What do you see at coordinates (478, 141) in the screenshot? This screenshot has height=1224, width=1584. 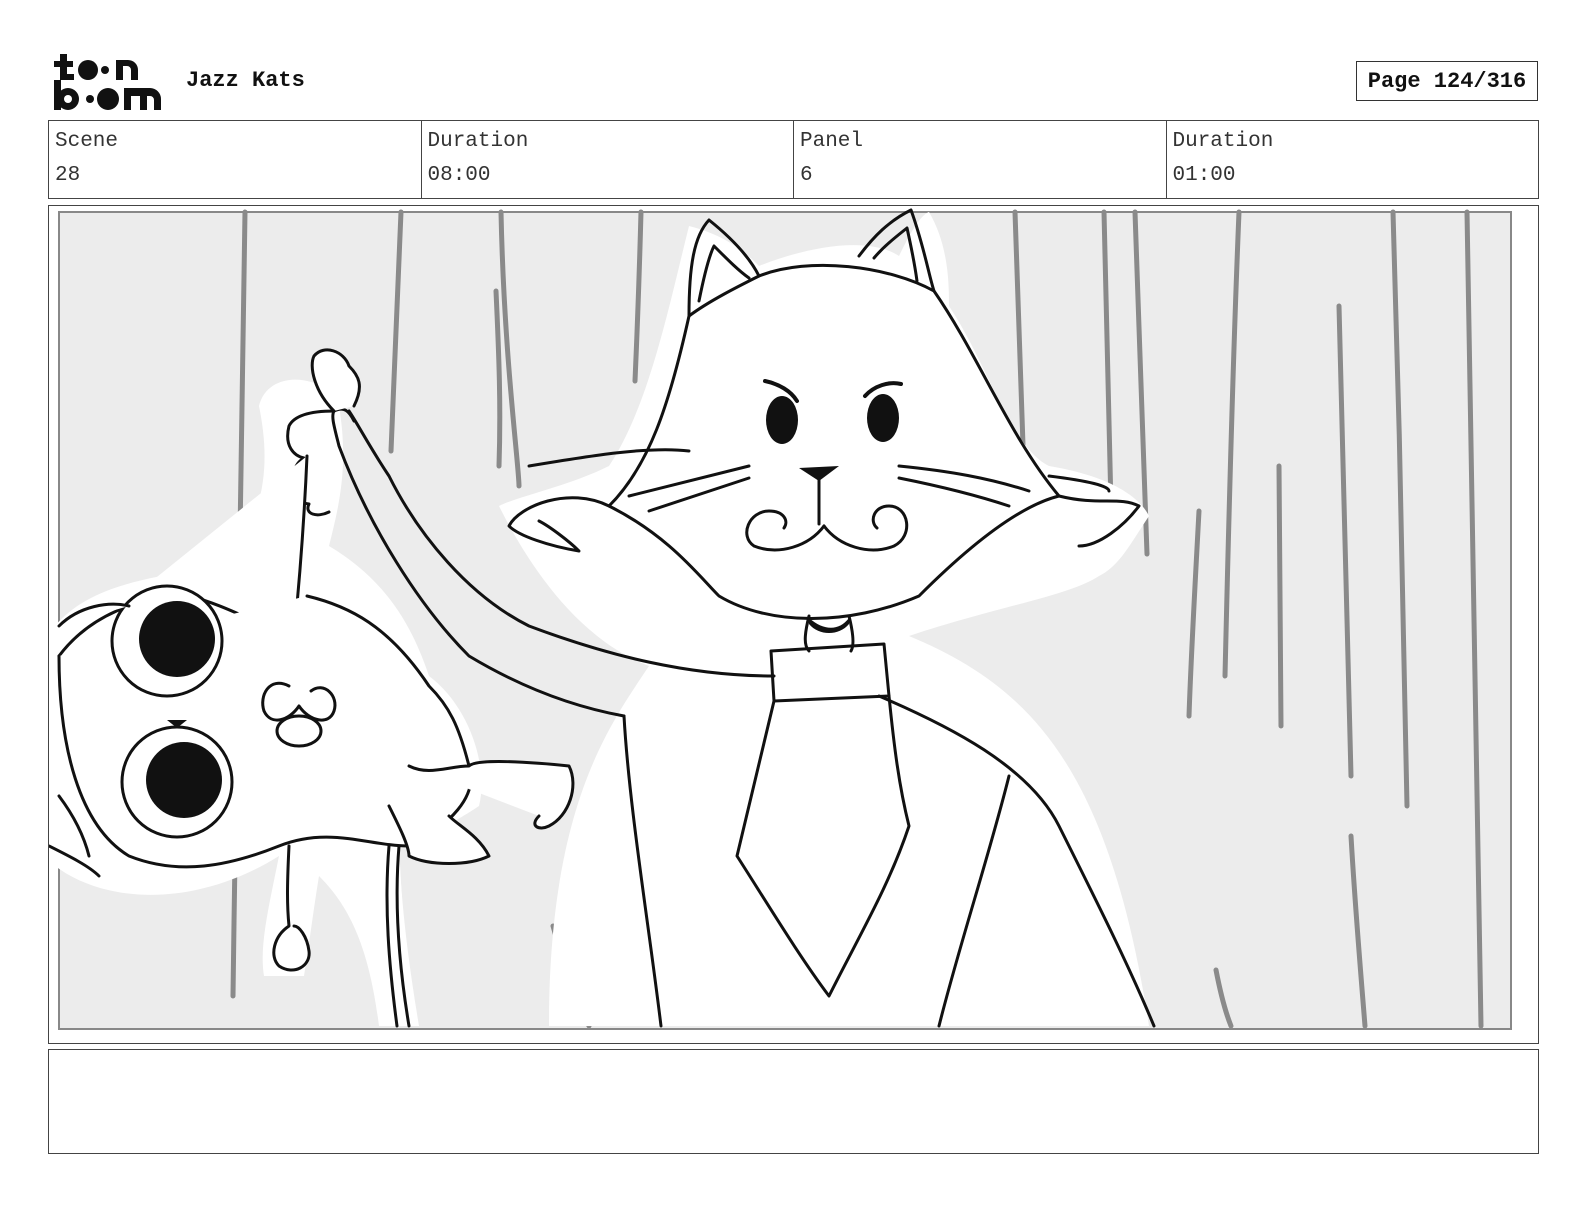 I see `scene-duration-label: Duration` at bounding box center [478, 141].